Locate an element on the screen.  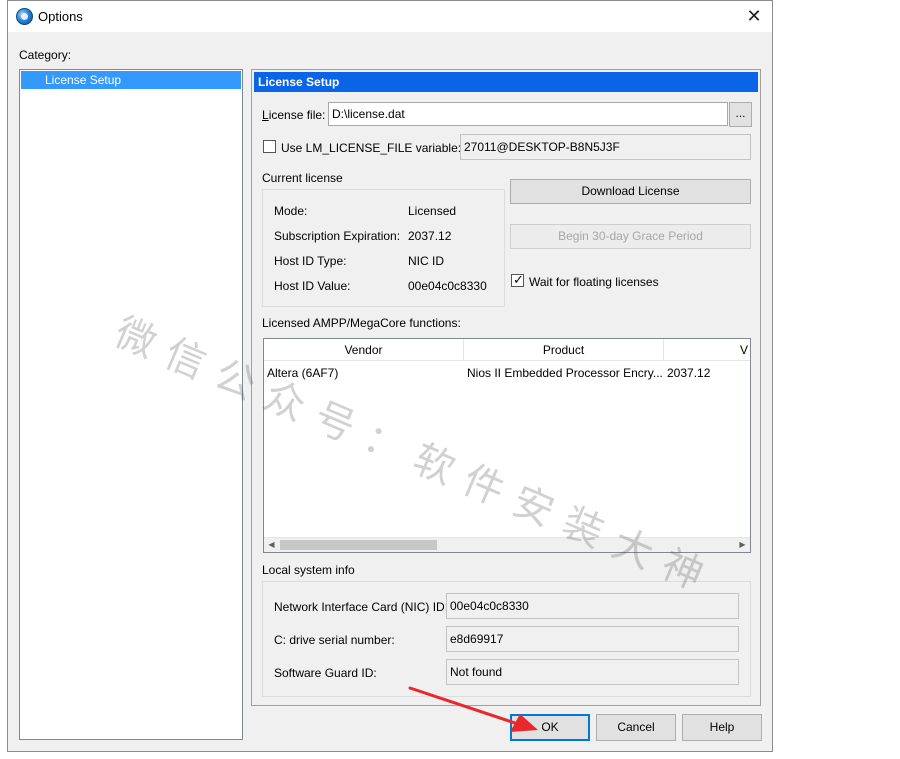
functions-table-header: Vendor Product V is located at coordinates (507, 350).